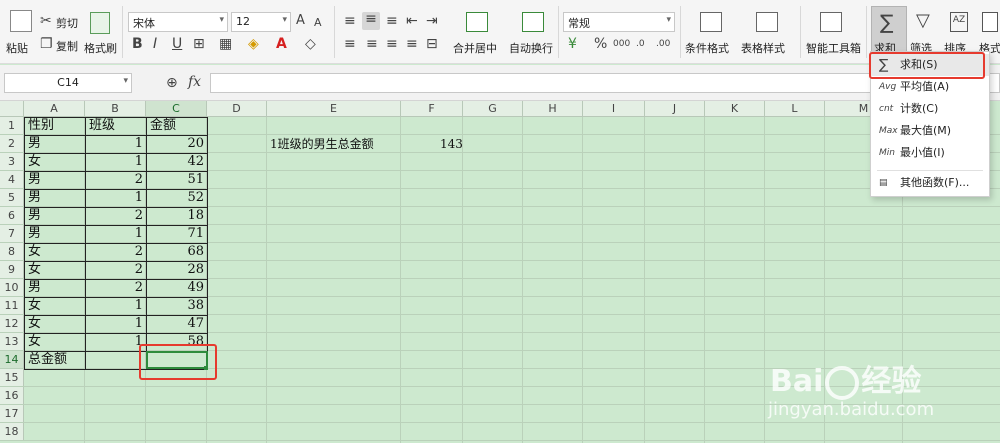 The image size is (1000, 443). I want to click on column-header-f: F, so click(432, 109).